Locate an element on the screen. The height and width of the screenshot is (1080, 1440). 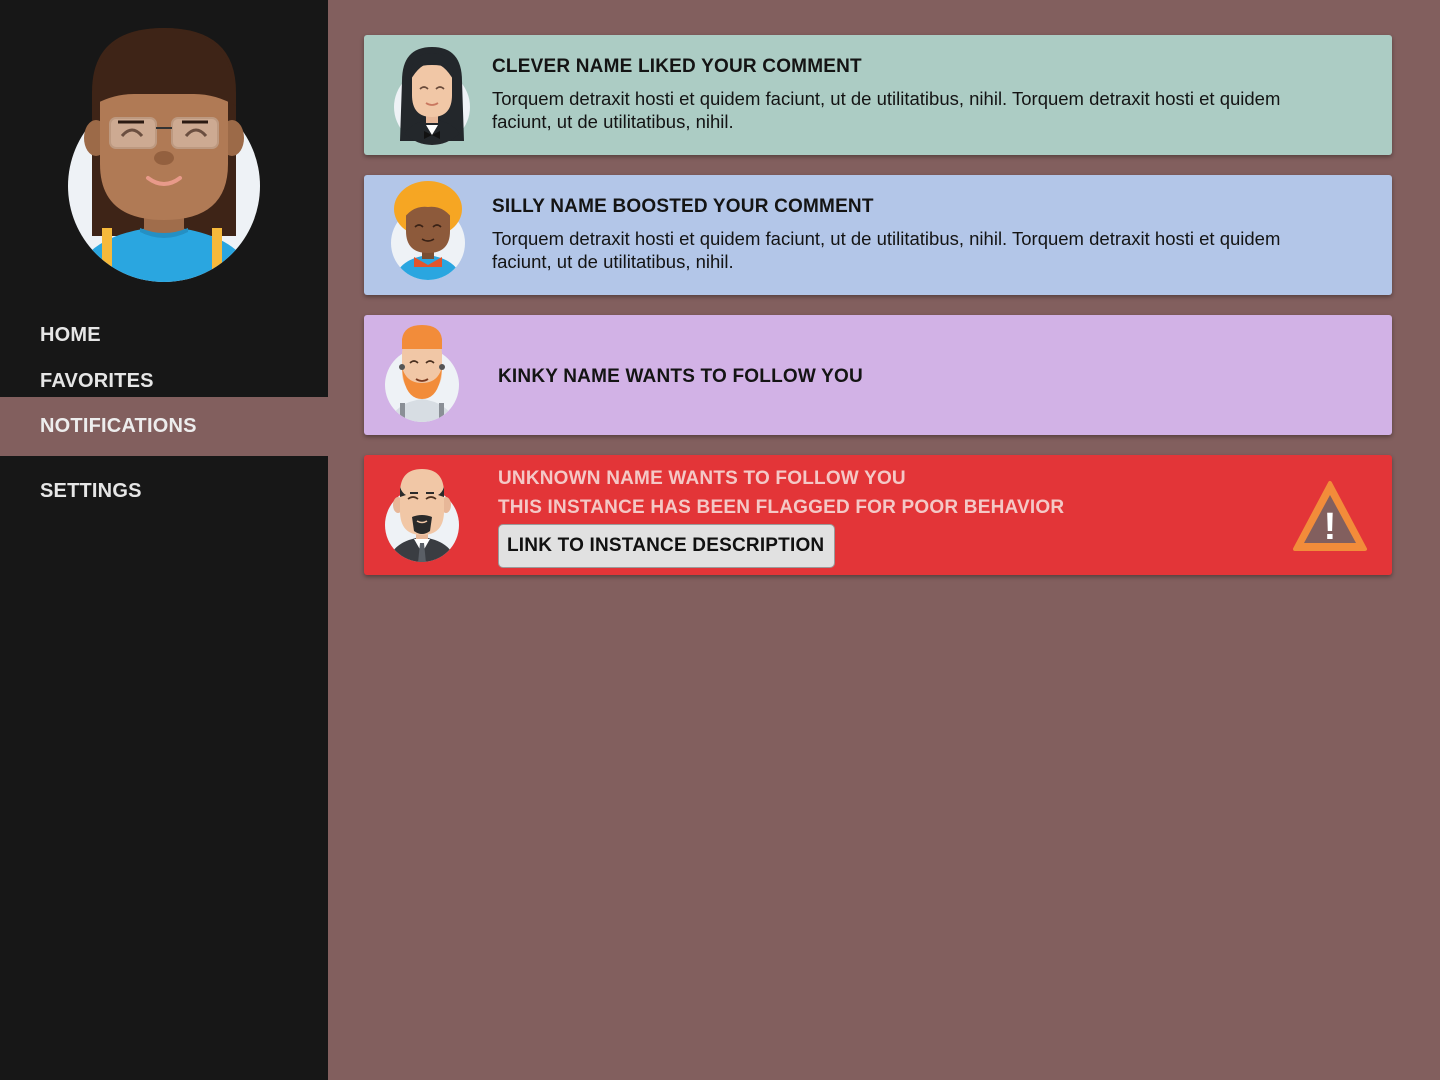
notification-card-follow: KINKY NAME WANTS TO FOLLOW YOU is located at coordinates (878, 375).